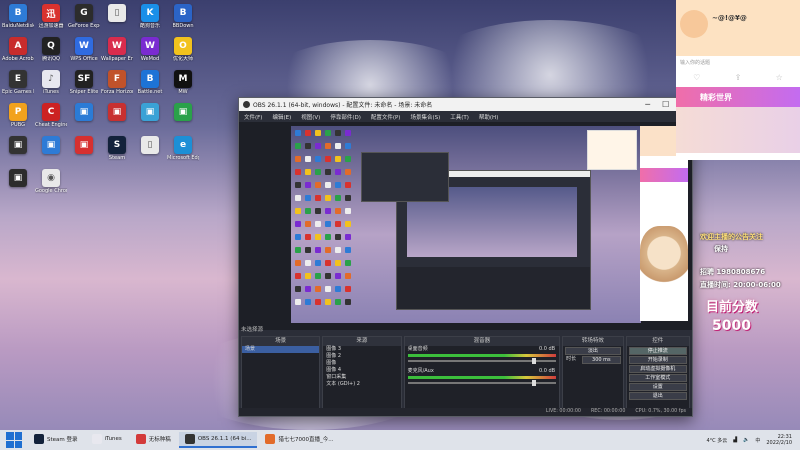 Image resolution: width=800 pixels, height=450 pixels. What do you see at coordinates (738, 97) in the screenshot?
I see `live-banner: 精彩世界` at bounding box center [738, 97].